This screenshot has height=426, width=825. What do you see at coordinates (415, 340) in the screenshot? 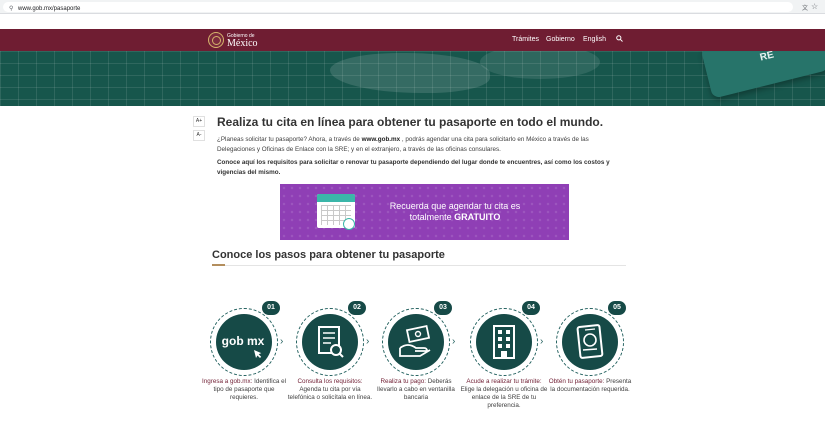
I see `money-hand-icon` at bounding box center [415, 340].